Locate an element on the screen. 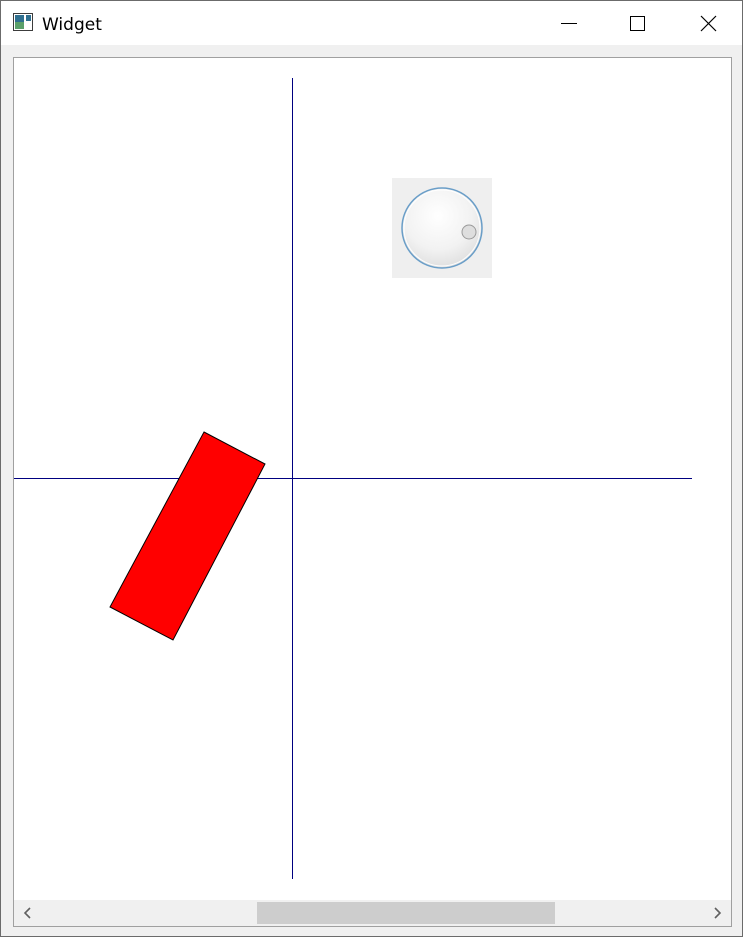 The height and width of the screenshot is (937, 743). close-button is located at coordinates (707, 23).